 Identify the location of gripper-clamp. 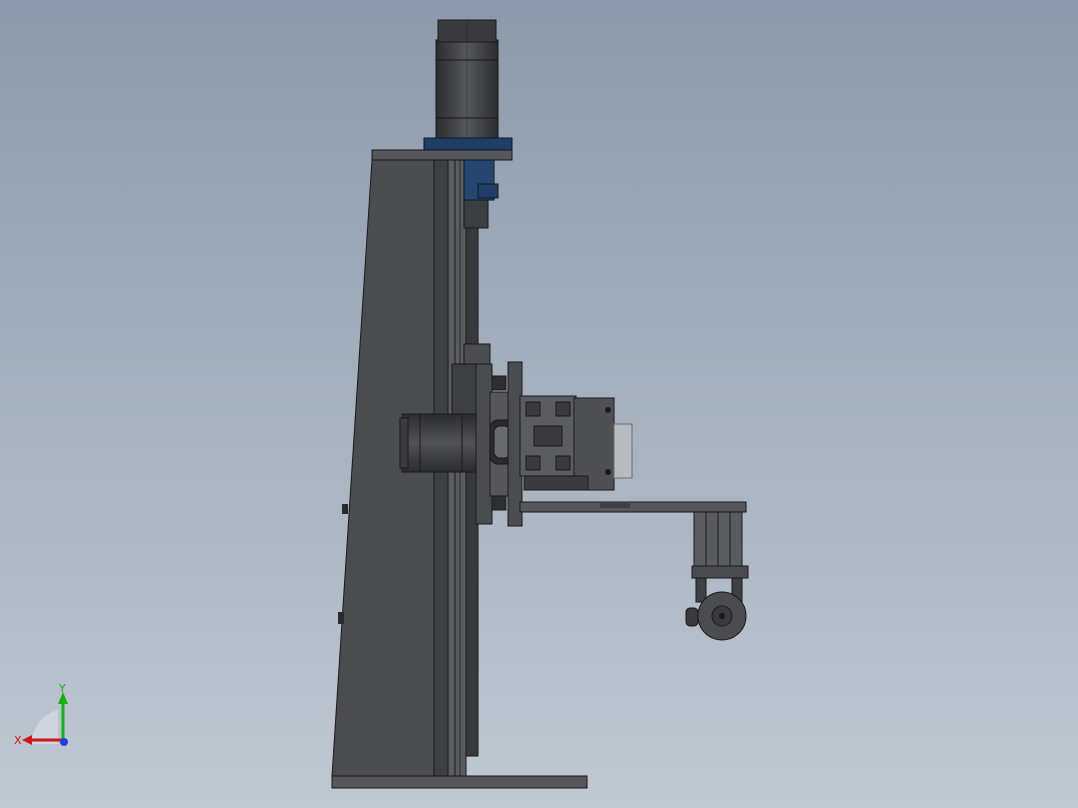
(720, 572).